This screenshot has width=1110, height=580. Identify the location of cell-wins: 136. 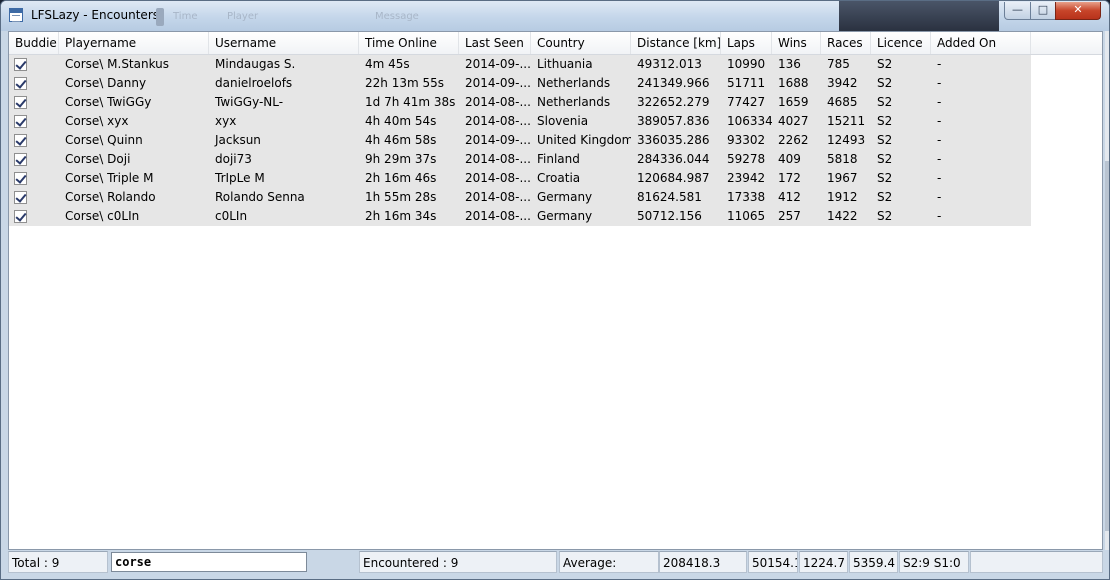
(789, 64).